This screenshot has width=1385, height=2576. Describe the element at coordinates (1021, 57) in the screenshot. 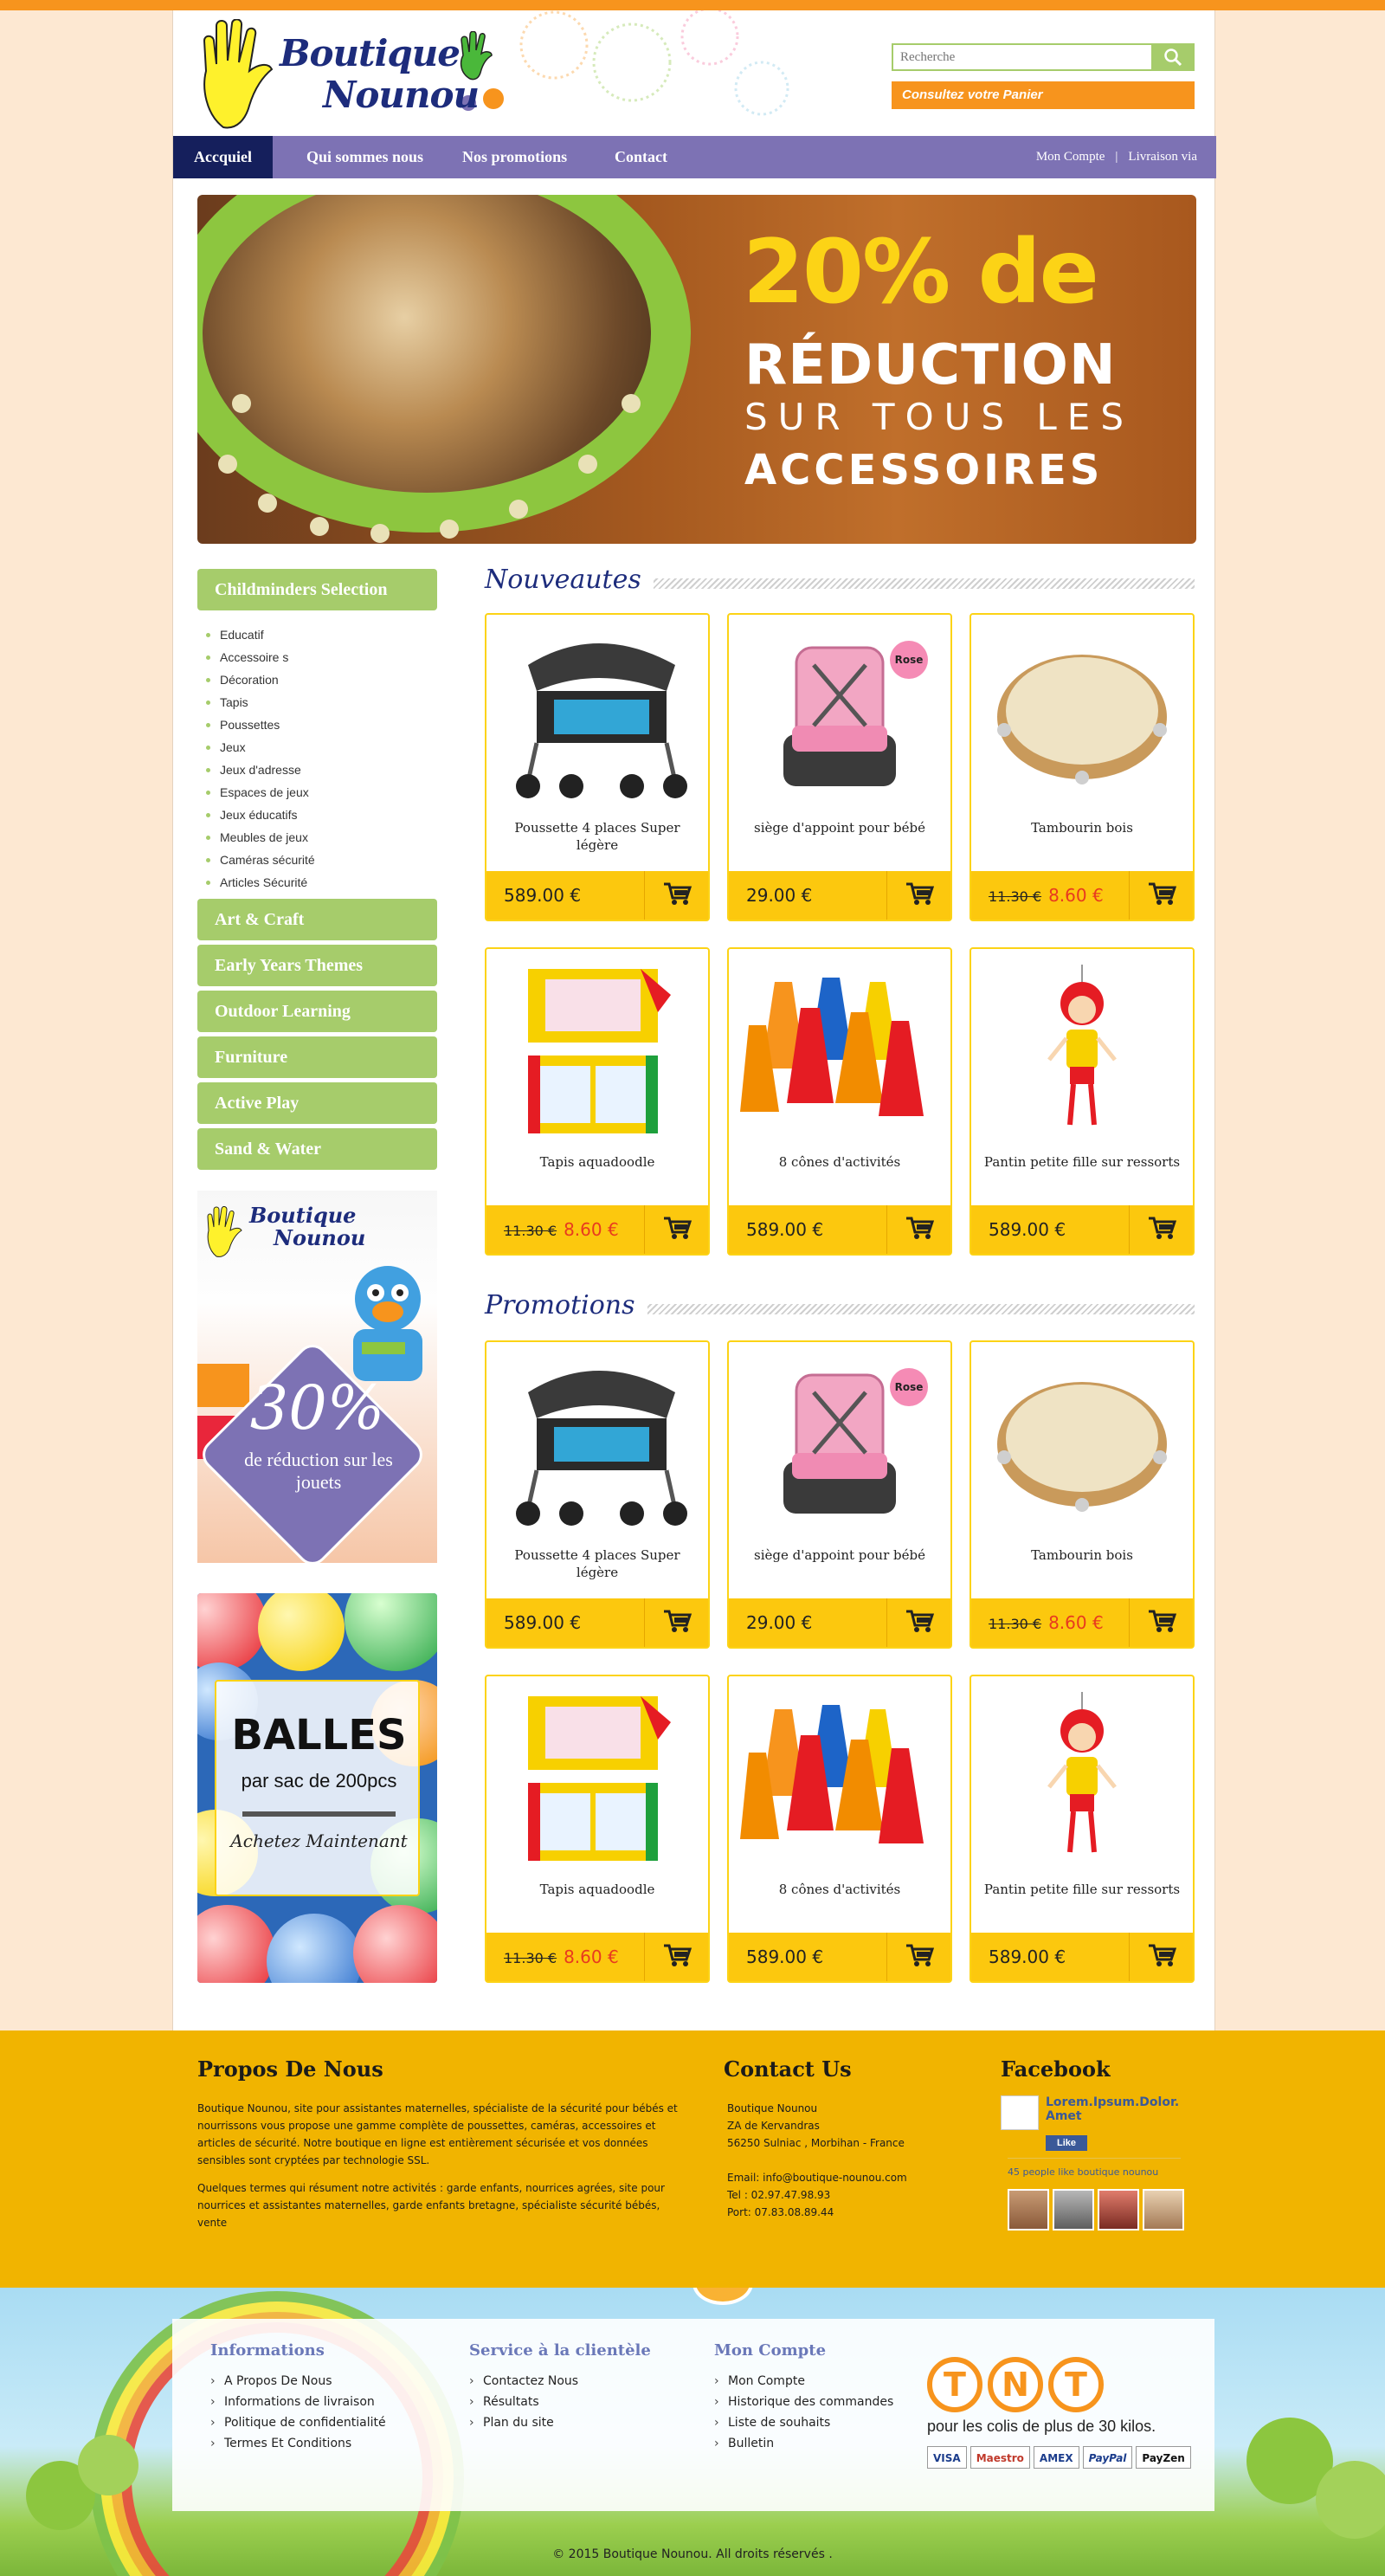

I see `search-input` at that location.